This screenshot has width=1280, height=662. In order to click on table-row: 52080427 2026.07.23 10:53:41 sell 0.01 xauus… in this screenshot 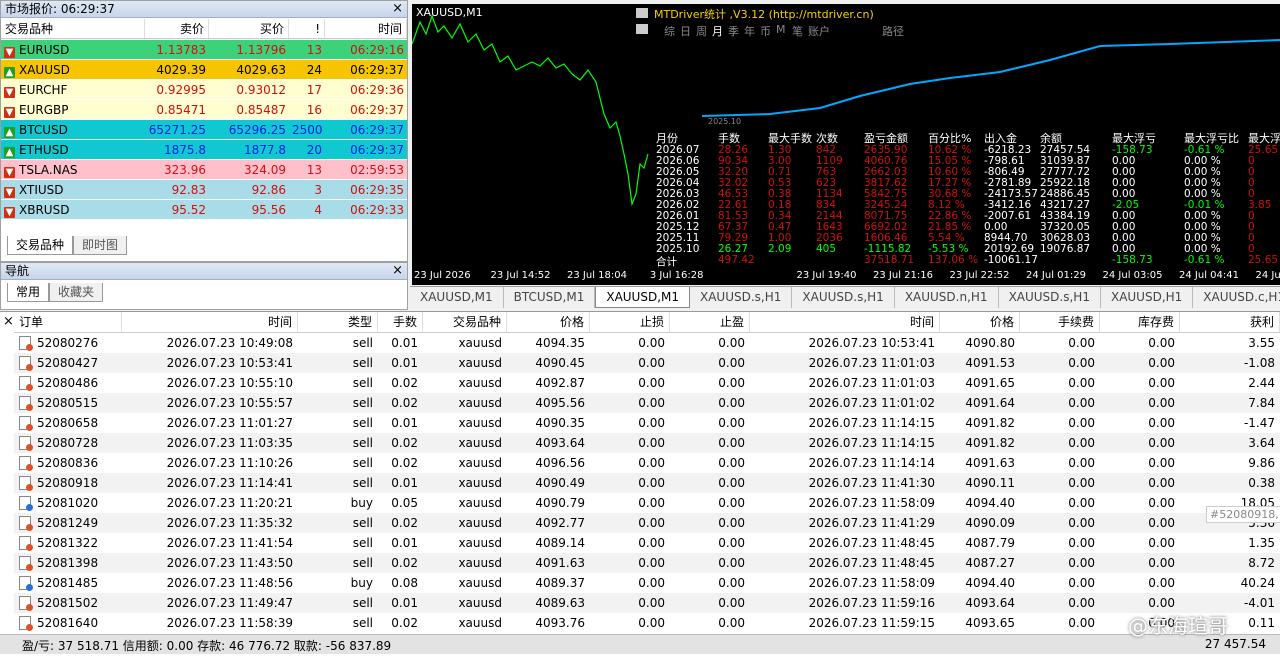, I will do `click(647, 363)`.